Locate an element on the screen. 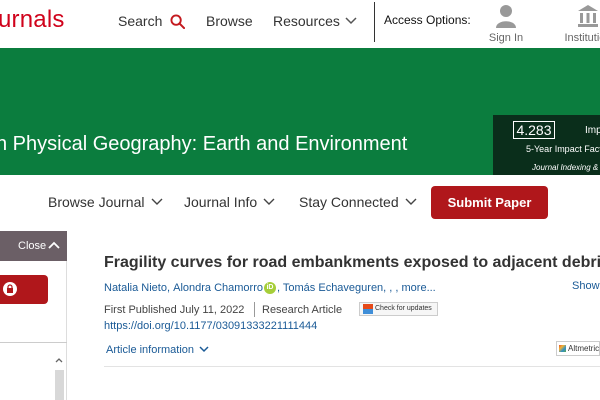 The image size is (600, 400). sidebar-scroll-thumb is located at coordinates (59, 385).